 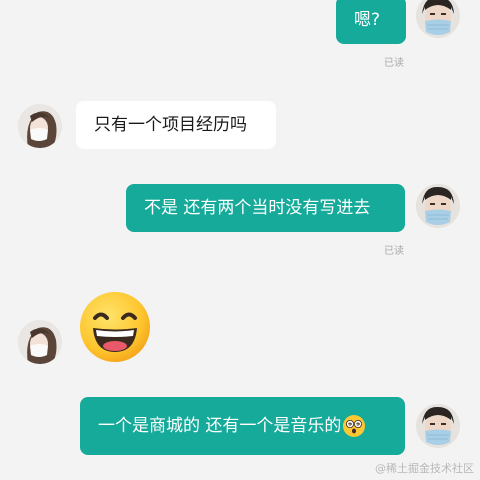 I want to click on incoming-message-1: 只有一个项目经历吗, so click(x=176, y=125).